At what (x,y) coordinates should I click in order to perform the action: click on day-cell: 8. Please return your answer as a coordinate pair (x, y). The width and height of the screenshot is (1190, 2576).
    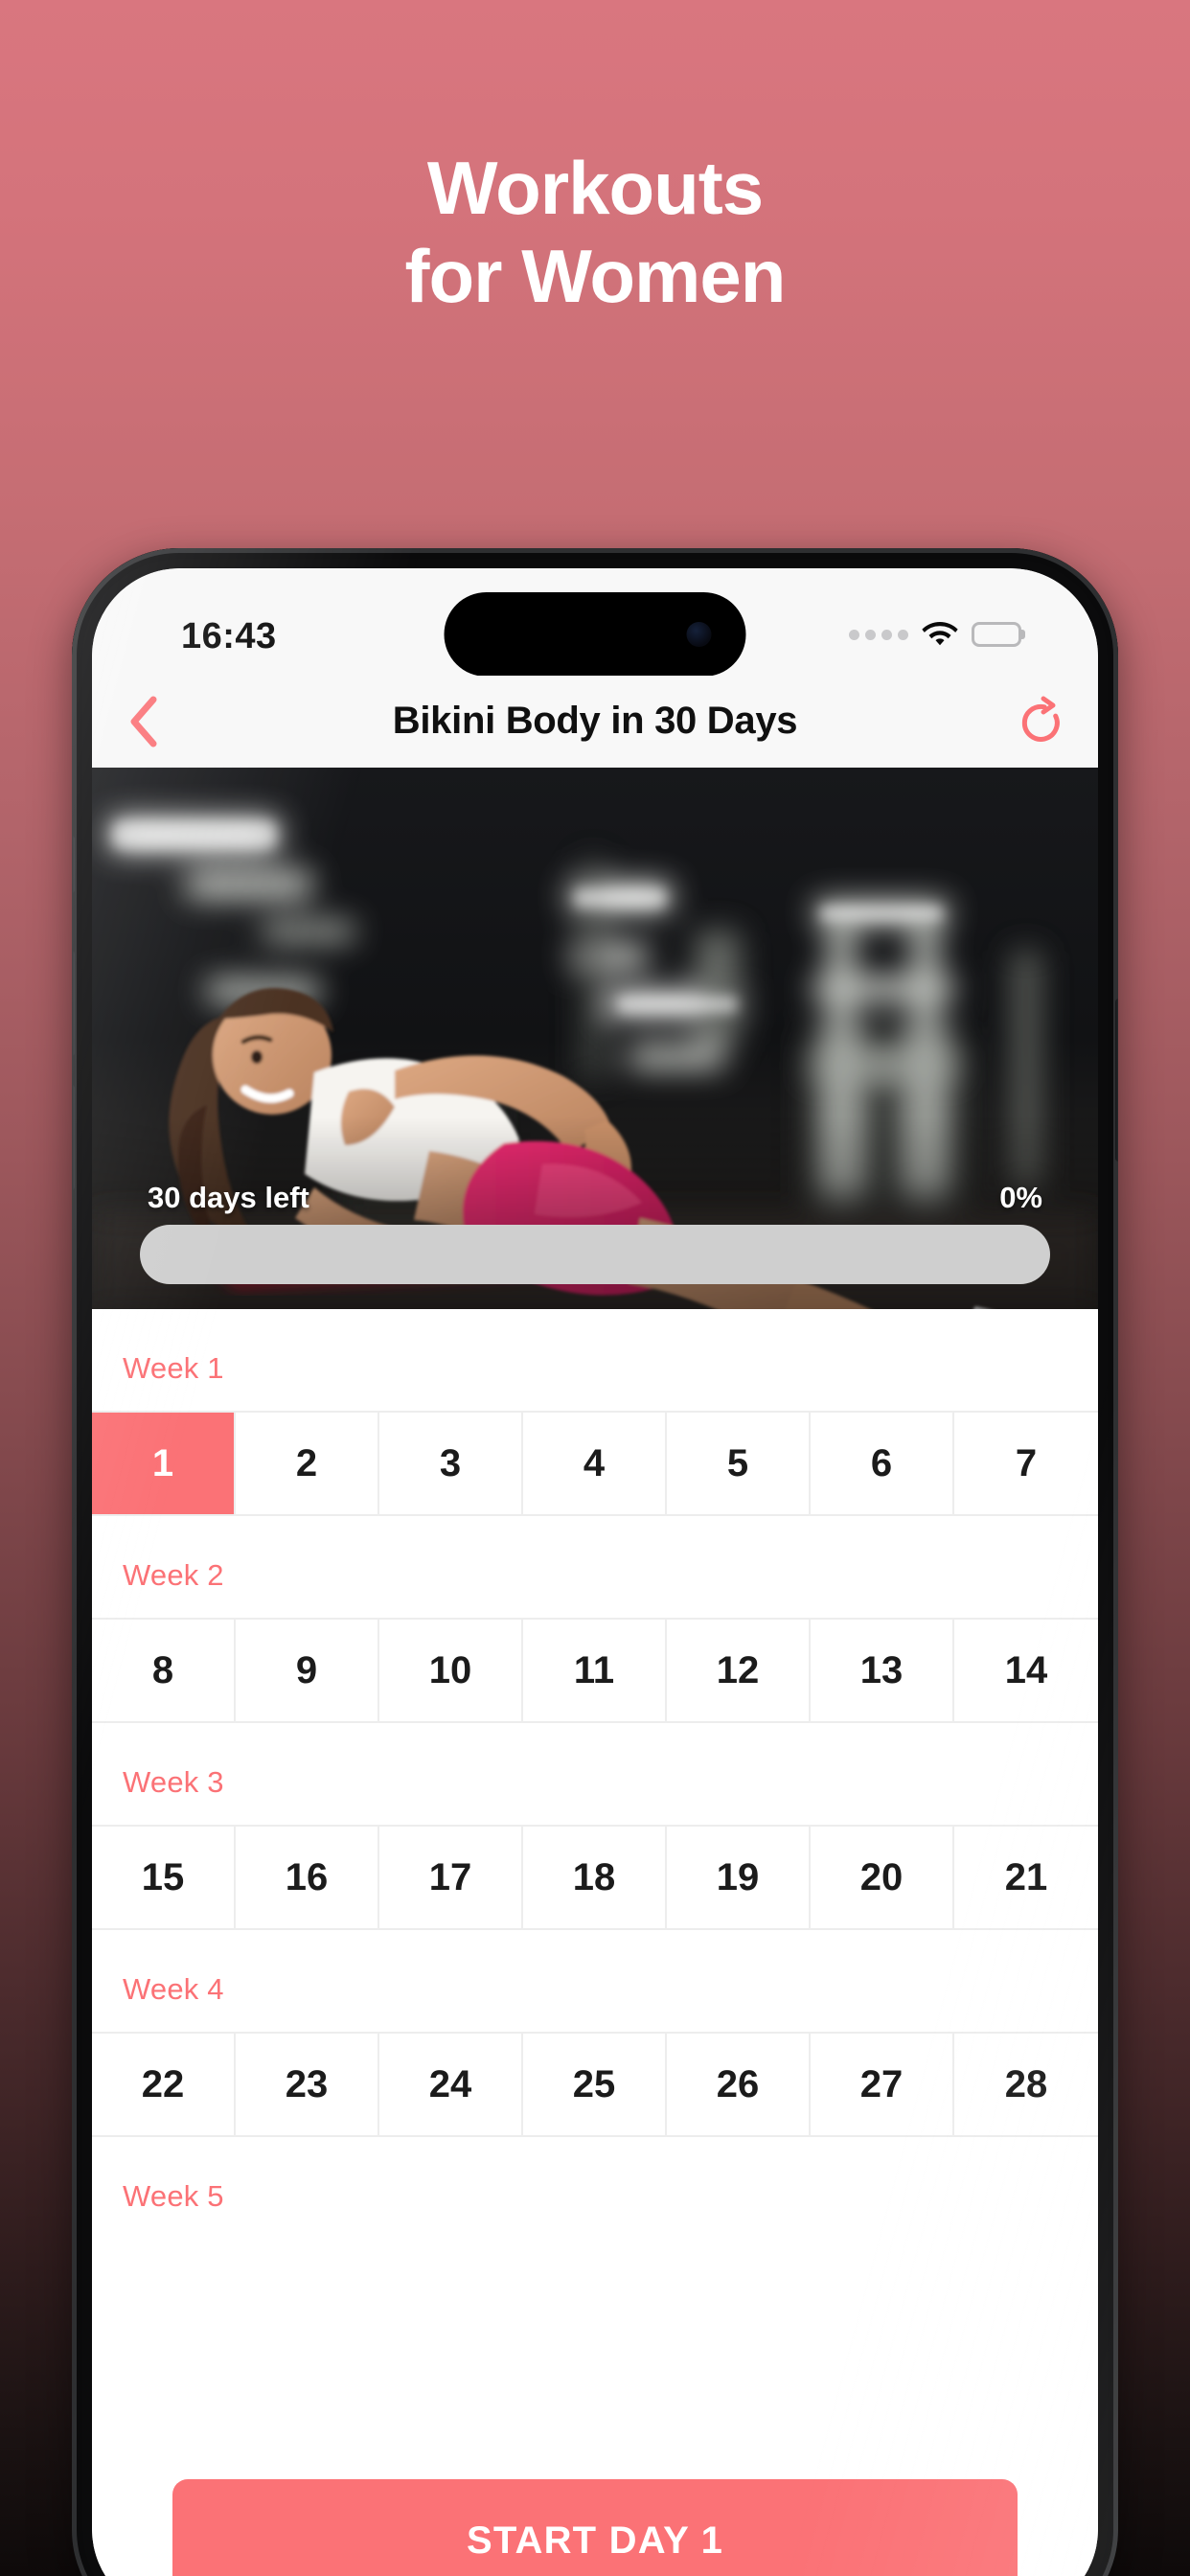
    Looking at the image, I should click on (164, 1670).